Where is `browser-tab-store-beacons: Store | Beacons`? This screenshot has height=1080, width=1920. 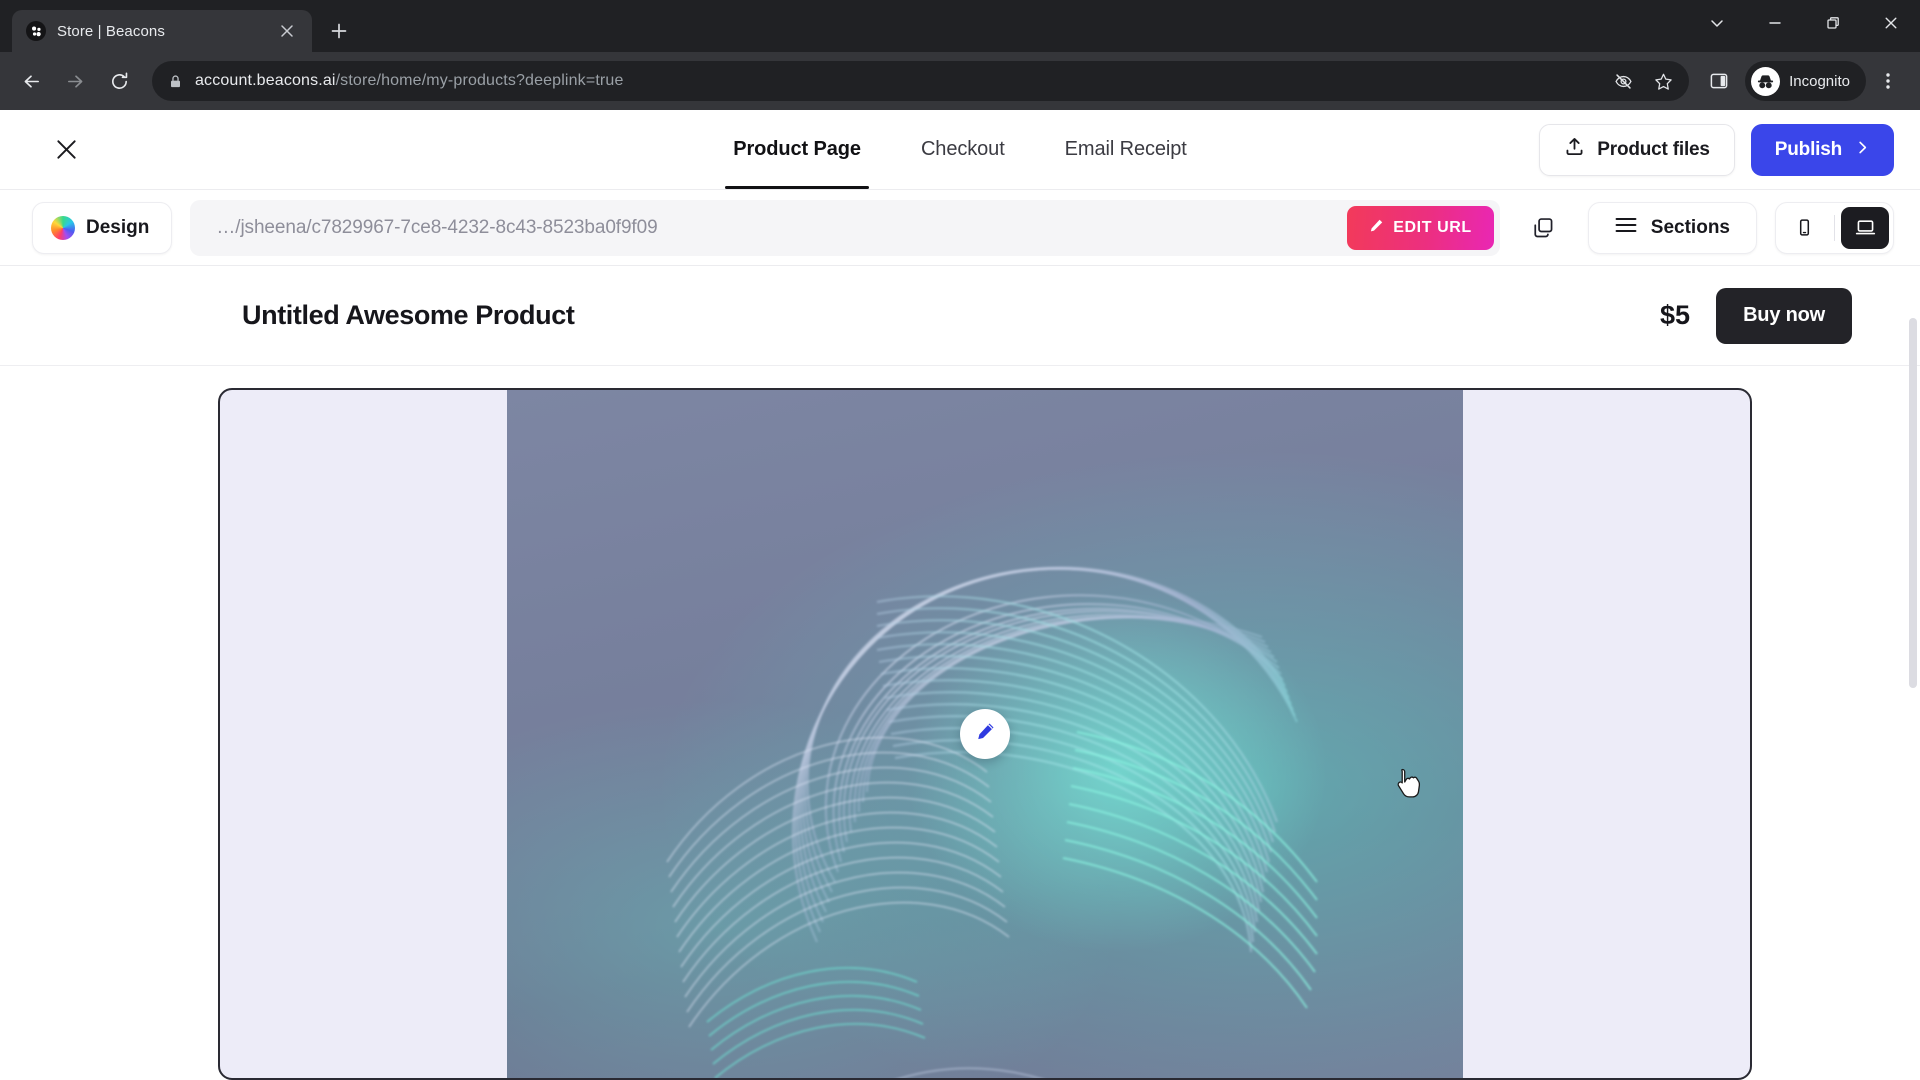
browser-tab-store-beacons: Store | Beacons is located at coordinates (162, 31).